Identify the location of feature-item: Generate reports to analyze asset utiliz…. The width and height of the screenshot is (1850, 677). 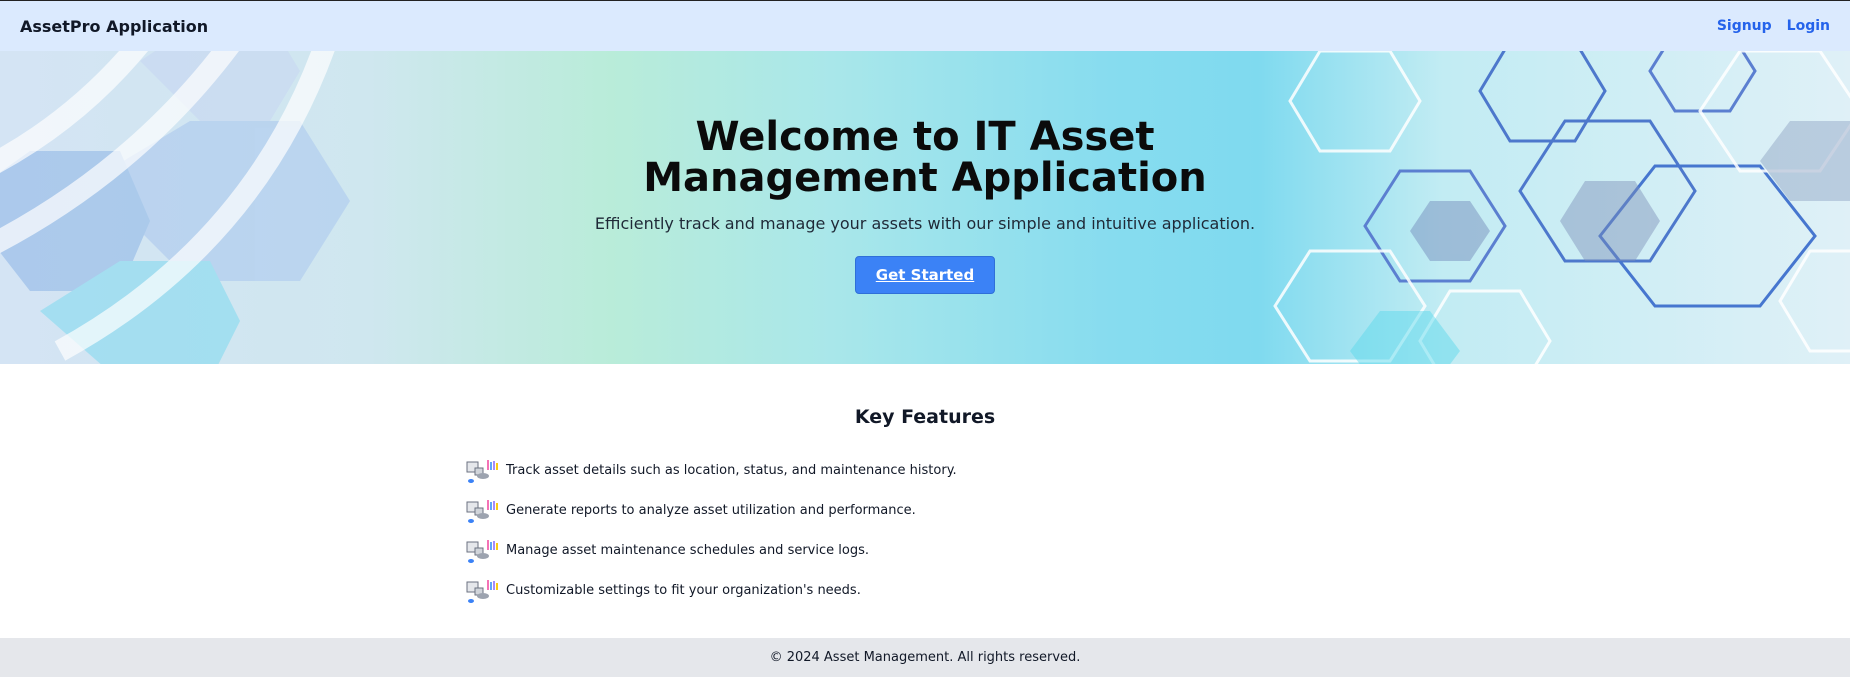
(925, 510).